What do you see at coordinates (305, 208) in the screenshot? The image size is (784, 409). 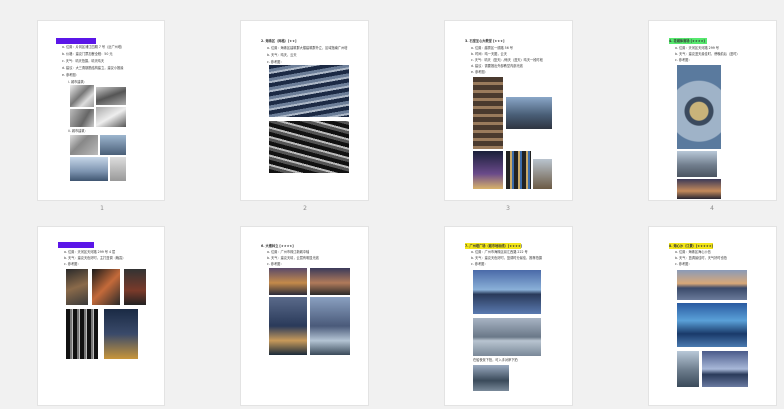 I see `page-number: 2` at bounding box center [305, 208].